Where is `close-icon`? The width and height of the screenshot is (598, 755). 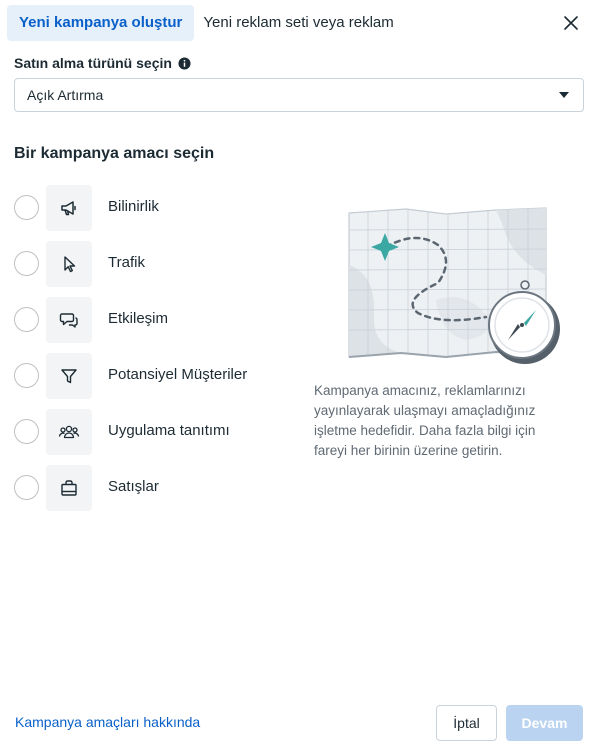
close-icon is located at coordinates (571, 23).